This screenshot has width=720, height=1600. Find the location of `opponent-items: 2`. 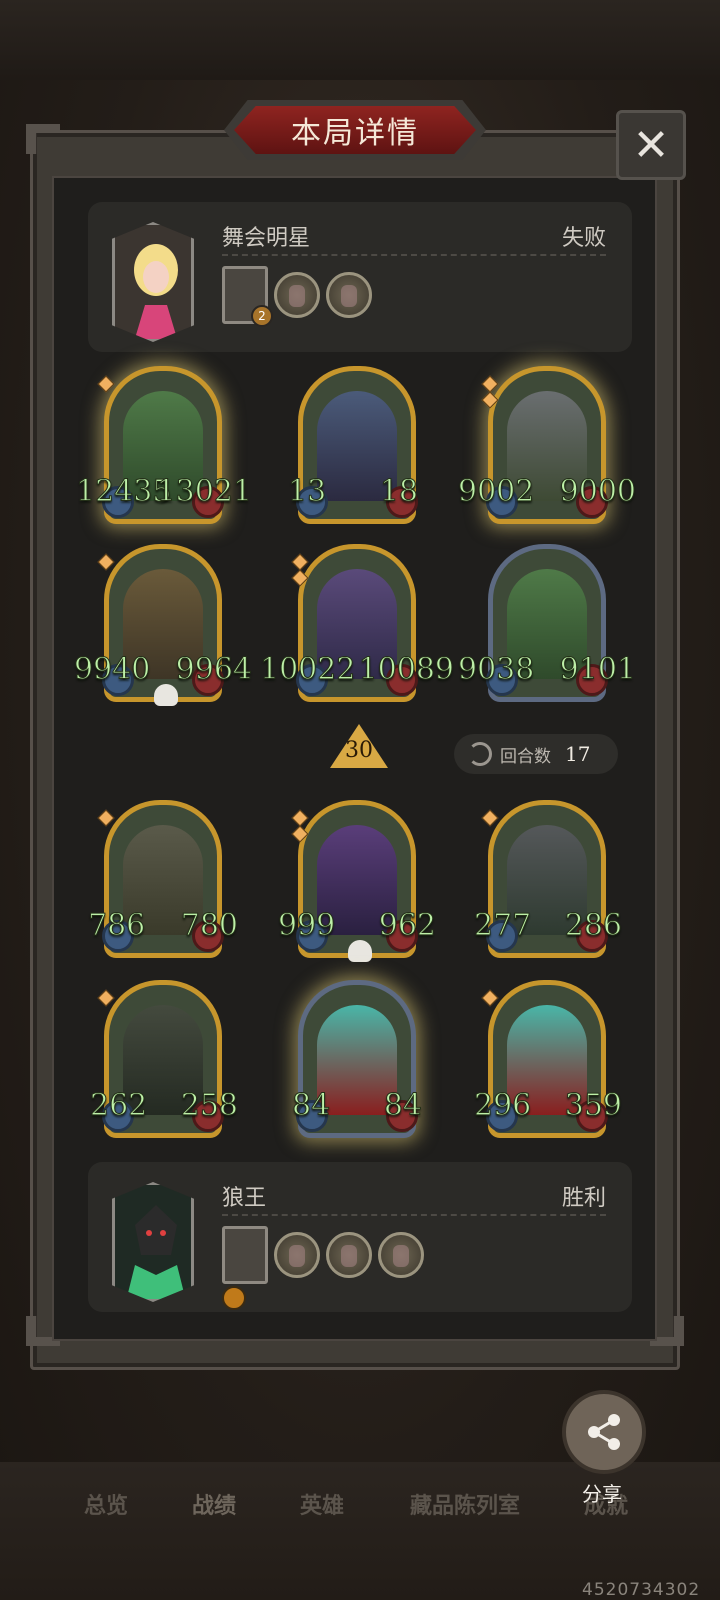

opponent-items: 2 is located at coordinates (297, 296).